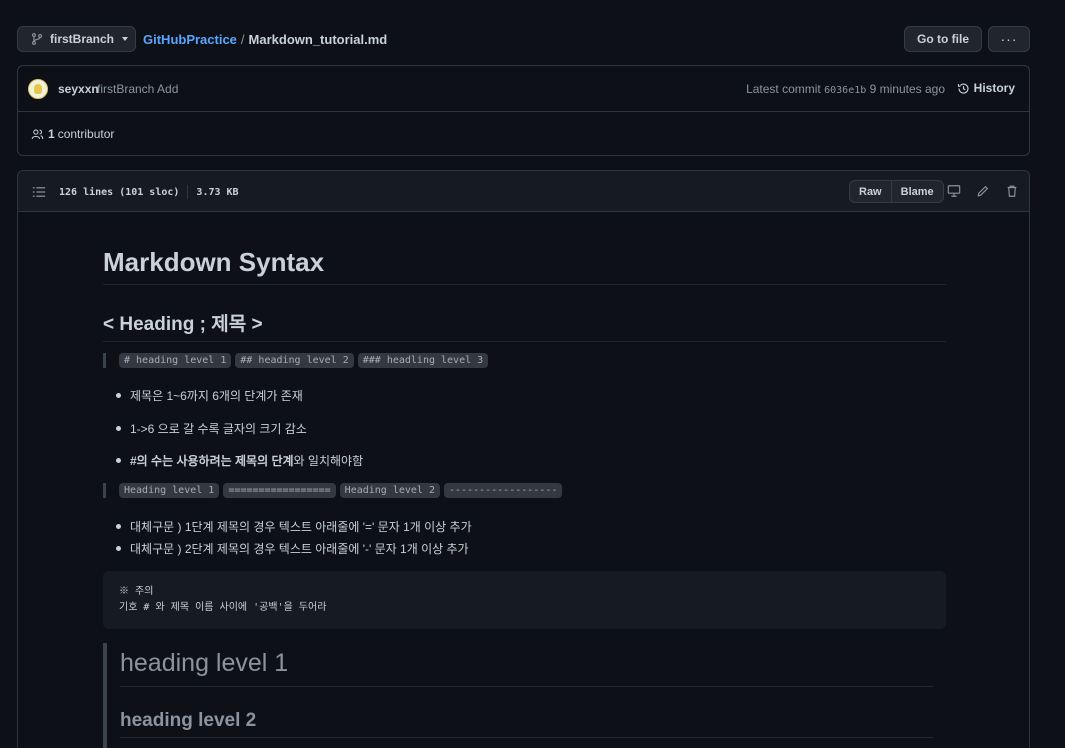 The image size is (1065, 748). I want to click on git-branch-icon, so click(37, 39).